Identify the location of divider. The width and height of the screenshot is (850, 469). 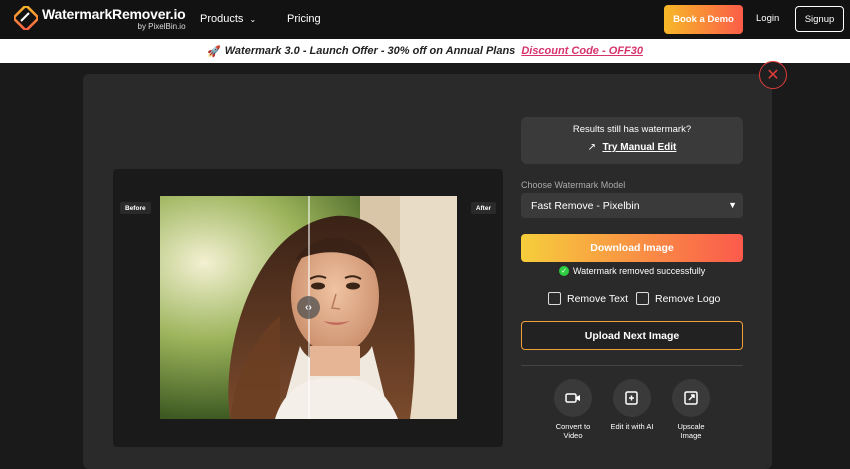
(632, 365).